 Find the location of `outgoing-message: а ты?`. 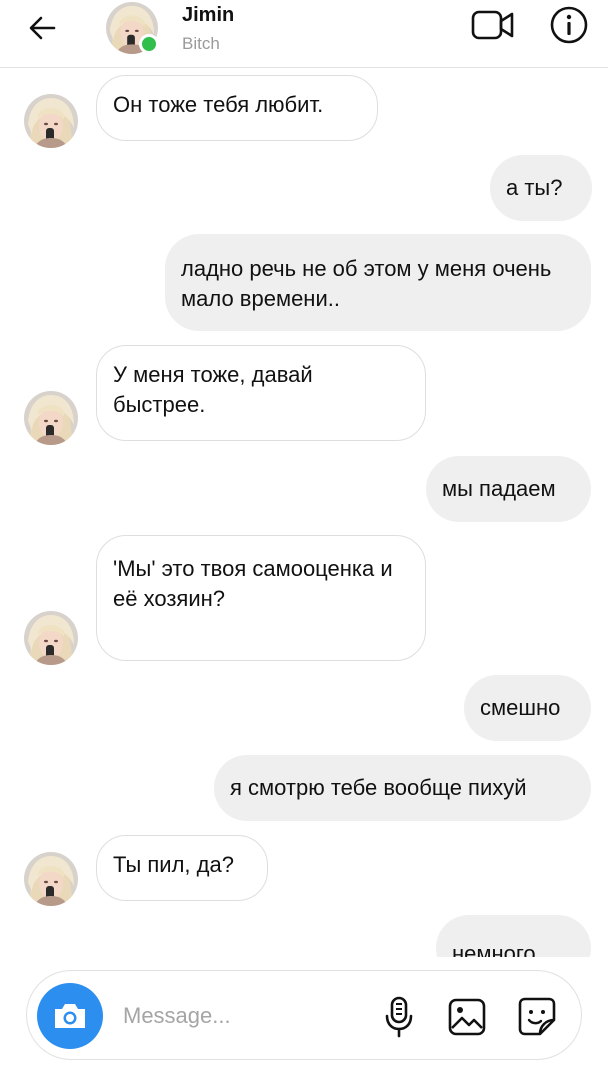

outgoing-message: а ты? is located at coordinates (541, 188).